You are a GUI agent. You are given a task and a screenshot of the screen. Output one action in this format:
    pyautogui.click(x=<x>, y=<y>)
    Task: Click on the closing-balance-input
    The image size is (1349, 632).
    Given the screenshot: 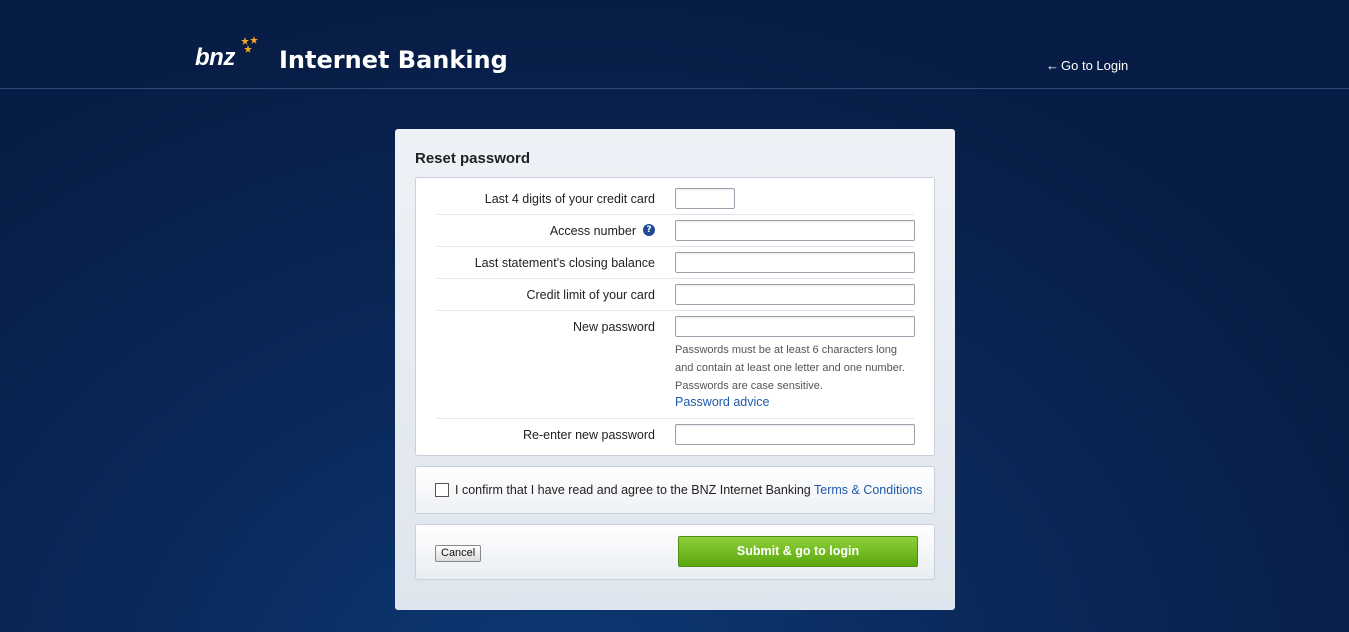 What is the action you would take?
    pyautogui.click(x=795, y=262)
    